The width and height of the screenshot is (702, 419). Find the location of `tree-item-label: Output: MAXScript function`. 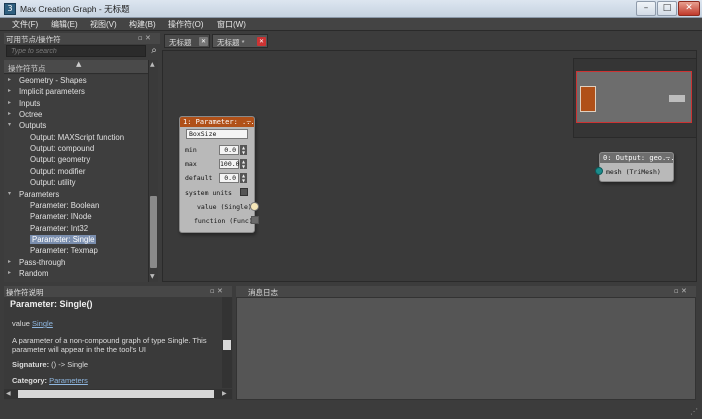

tree-item-label: Output: MAXScript function is located at coordinates (77, 137).